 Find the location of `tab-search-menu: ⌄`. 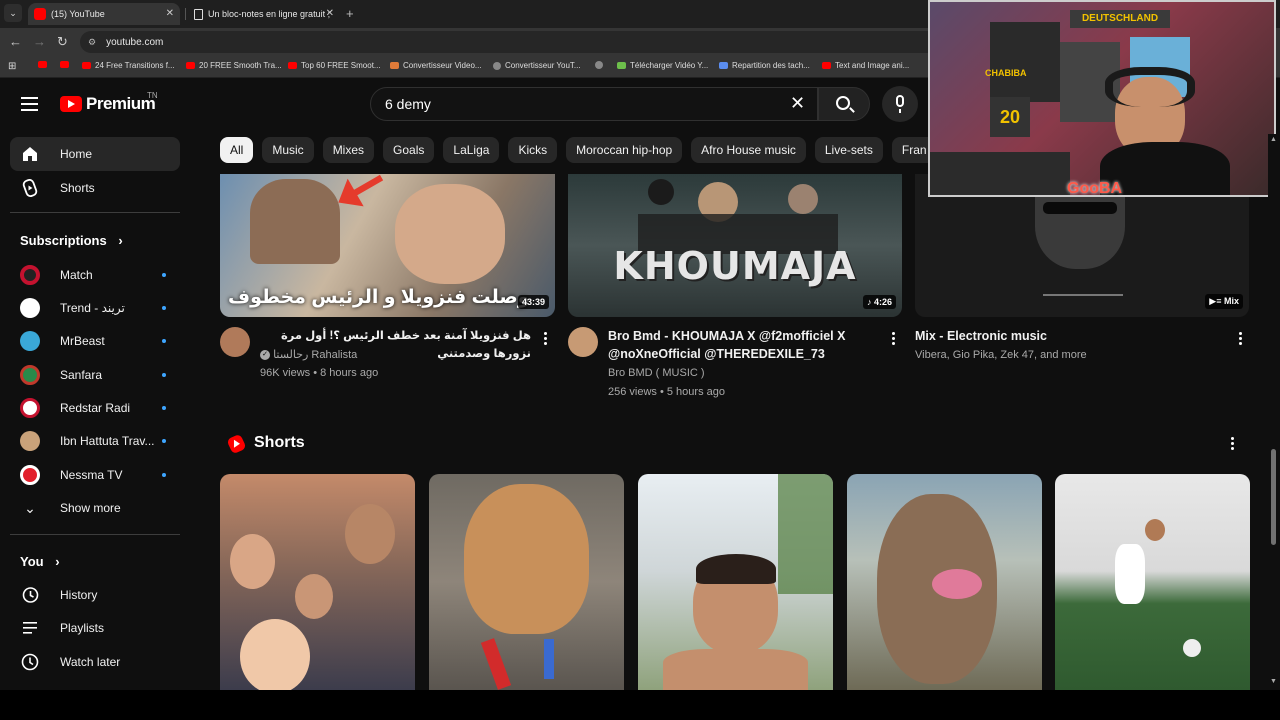

tab-search-menu: ⌄ is located at coordinates (13, 13).